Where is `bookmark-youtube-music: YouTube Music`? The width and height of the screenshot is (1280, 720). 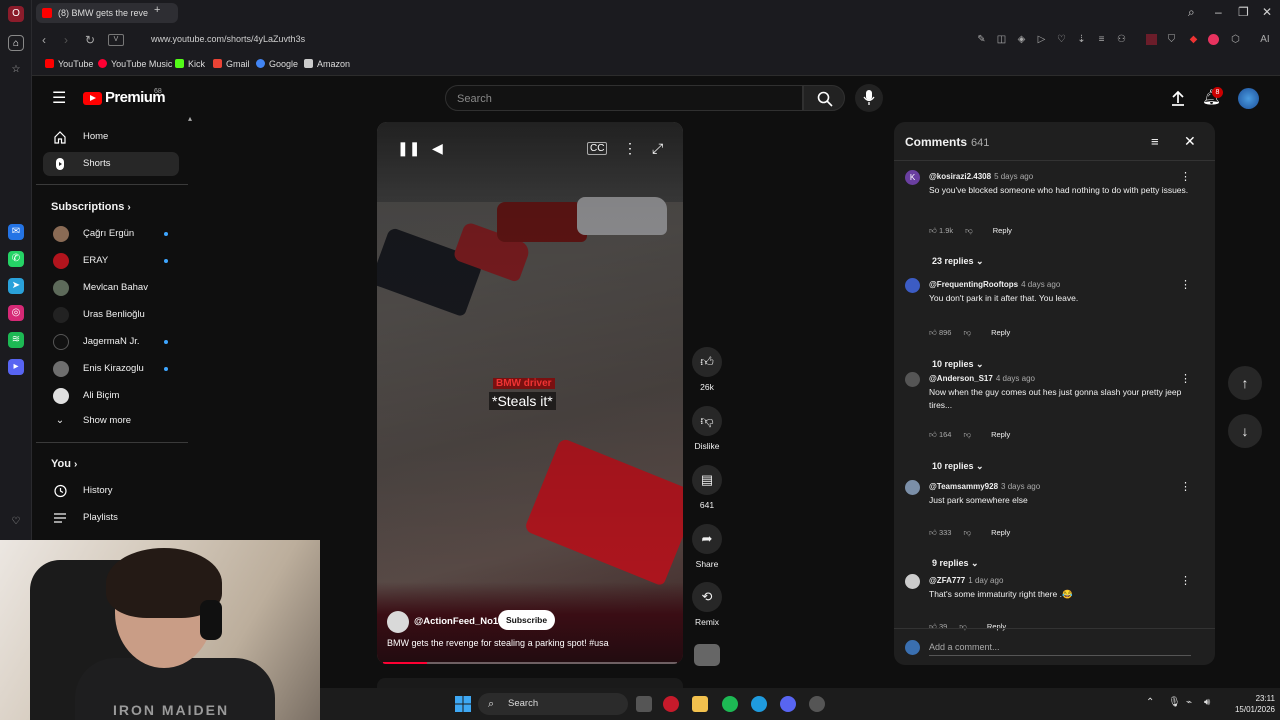
bookmark-youtube-music: YouTube Music is located at coordinates (135, 64).